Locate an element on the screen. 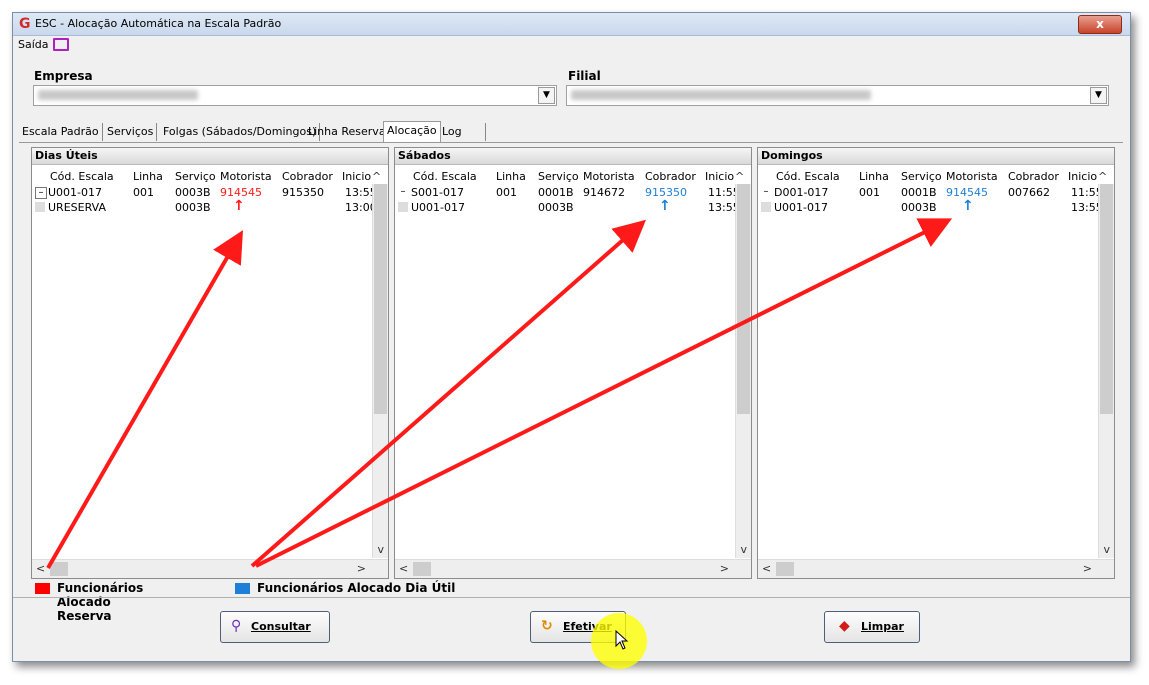 This screenshot has width=1149, height=685. mouse-cursor-icon is located at coordinates (622, 640).